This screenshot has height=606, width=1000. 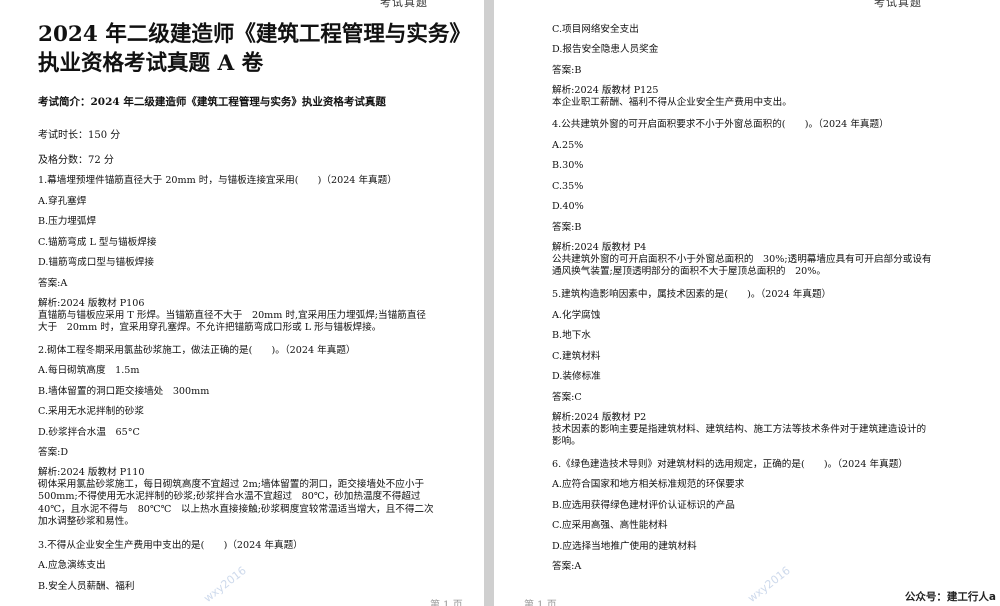 I want to click on title-line-1: 2024 年二级建造师《建筑工程管理与实务》, so click(x=254, y=34).